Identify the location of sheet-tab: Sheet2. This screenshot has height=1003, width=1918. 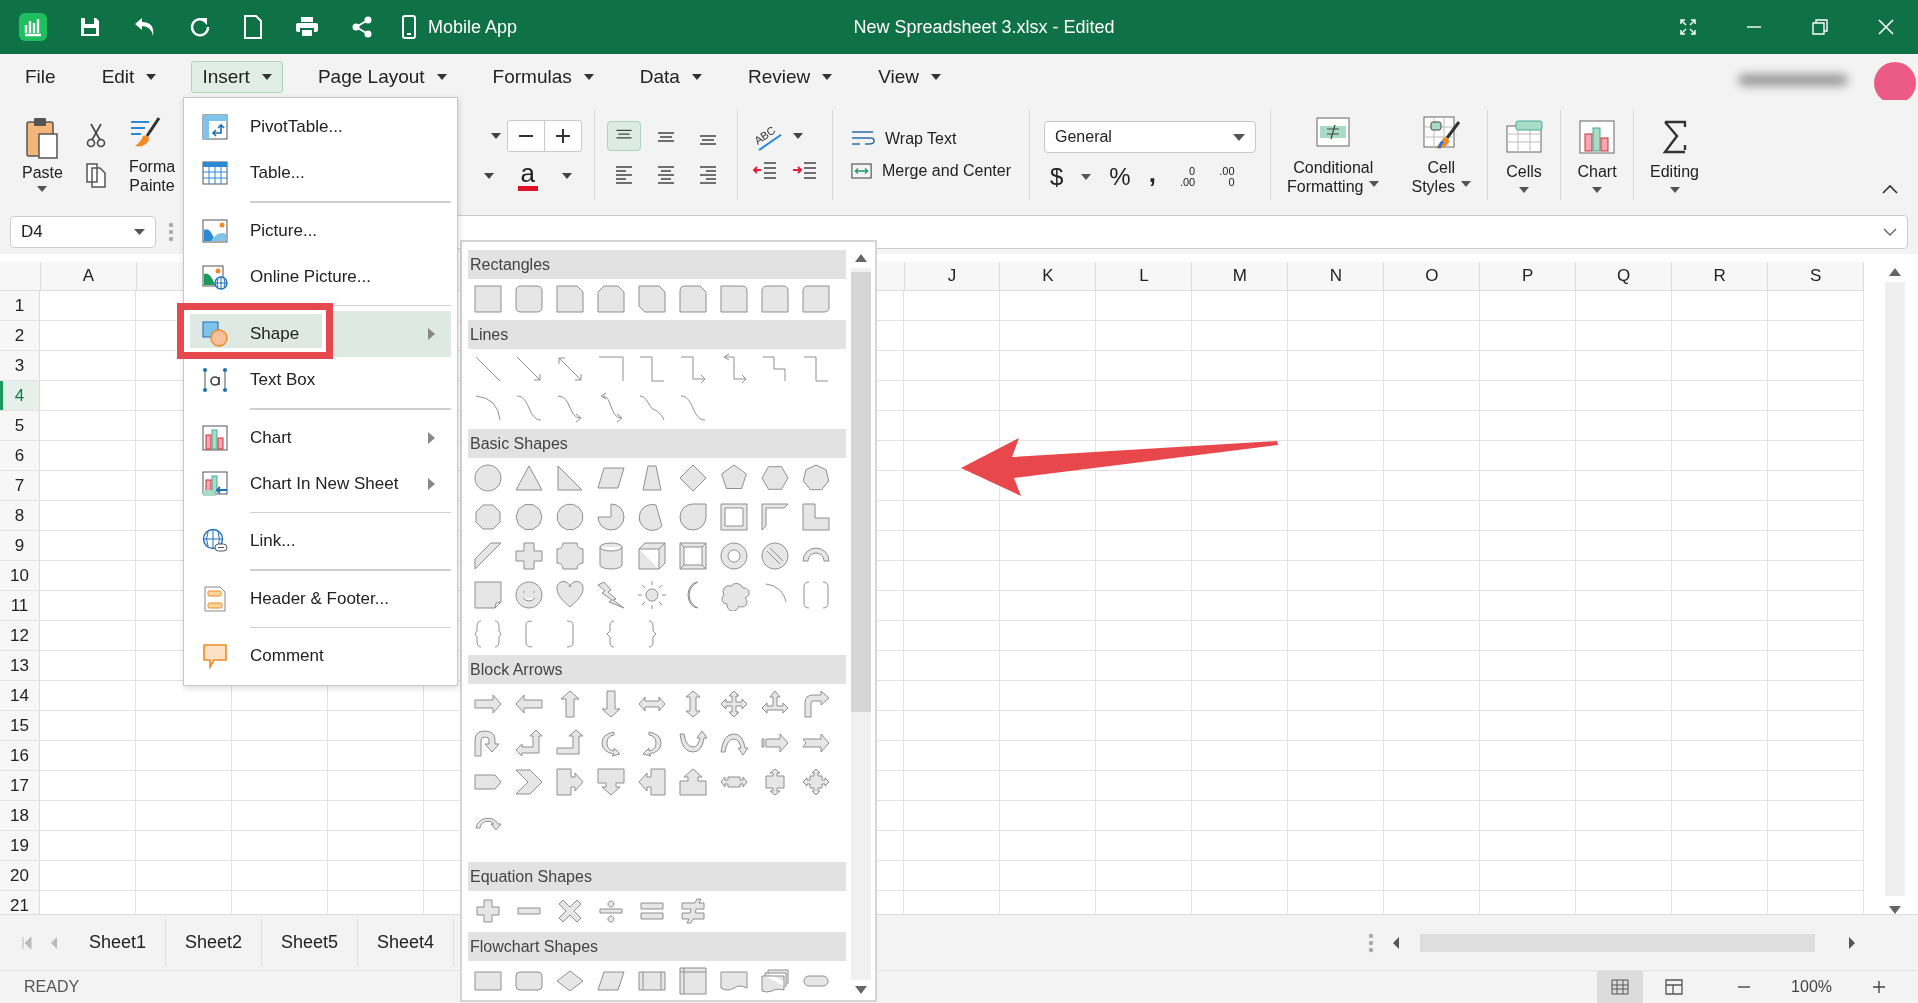
(214, 942).